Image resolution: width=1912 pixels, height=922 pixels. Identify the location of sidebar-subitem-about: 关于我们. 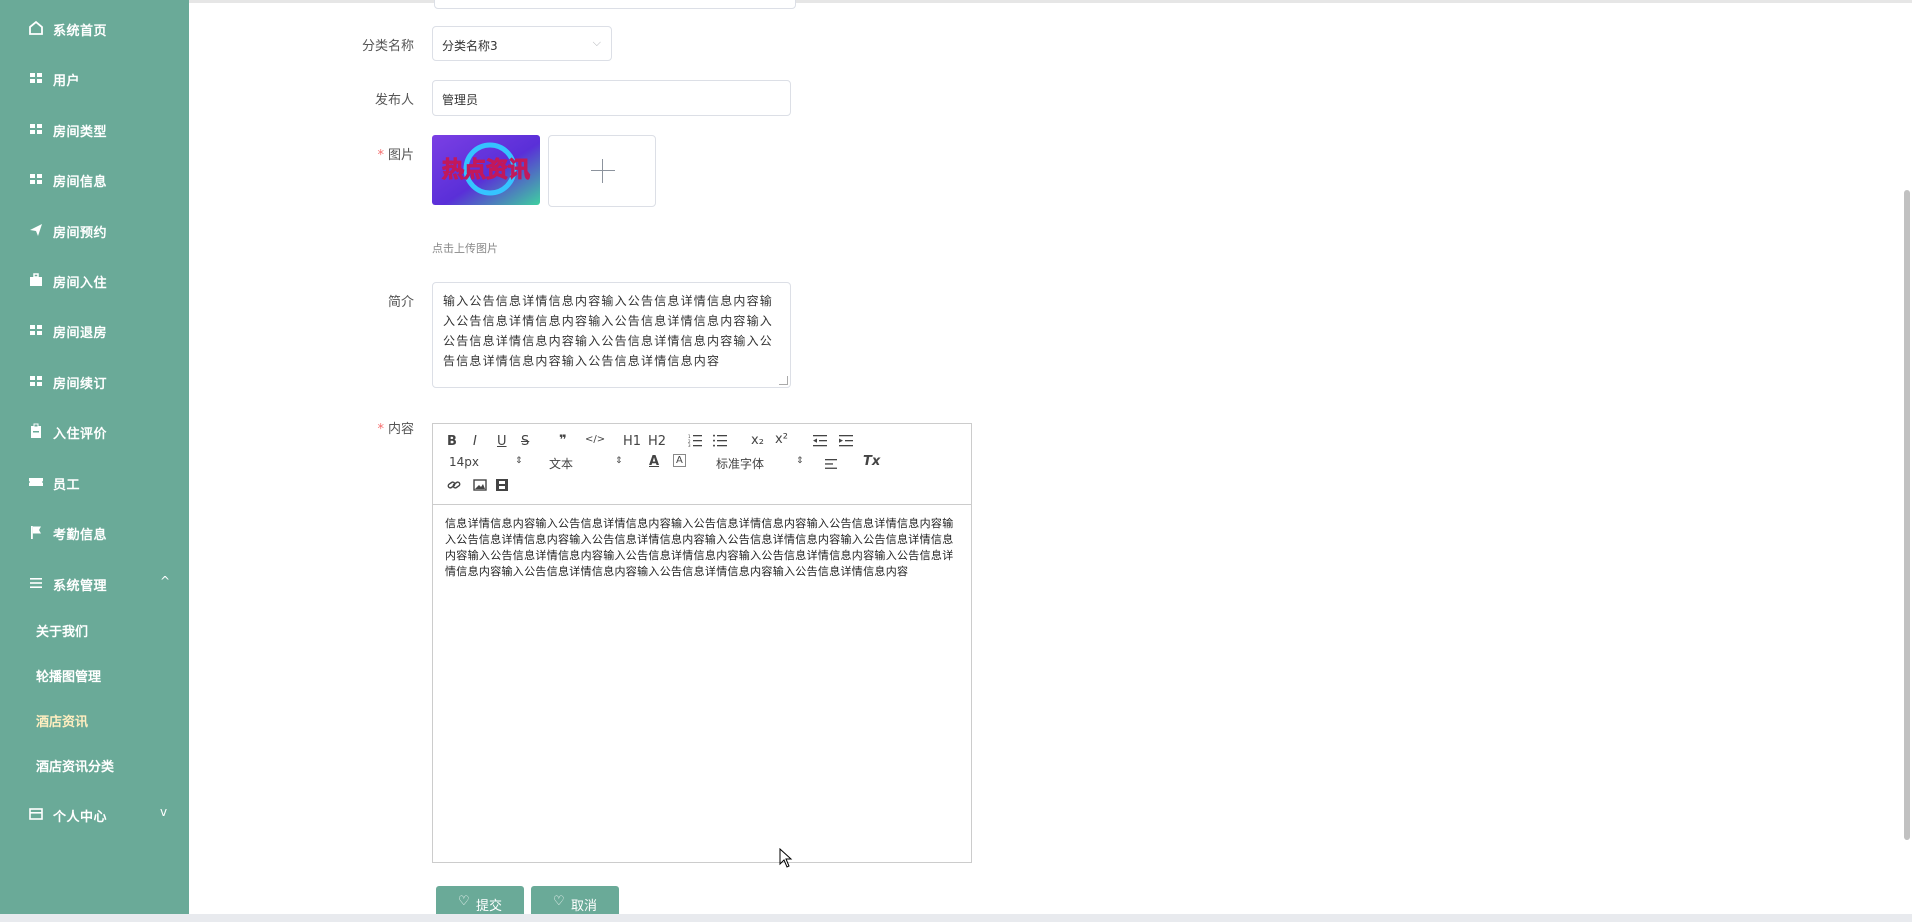
(94, 630).